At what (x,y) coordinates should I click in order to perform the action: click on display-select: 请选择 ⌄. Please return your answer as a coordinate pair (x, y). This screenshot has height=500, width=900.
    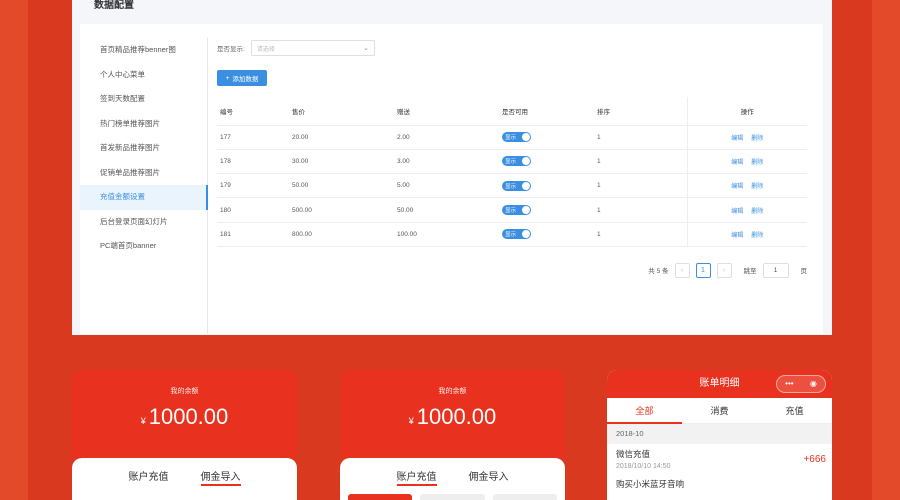
    Looking at the image, I should click on (312, 48).